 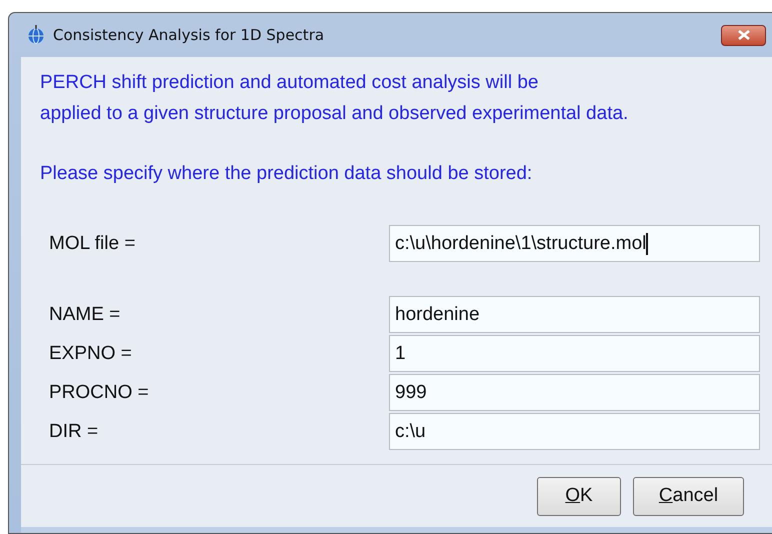 I want to click on input-field: 999, so click(x=574, y=392).